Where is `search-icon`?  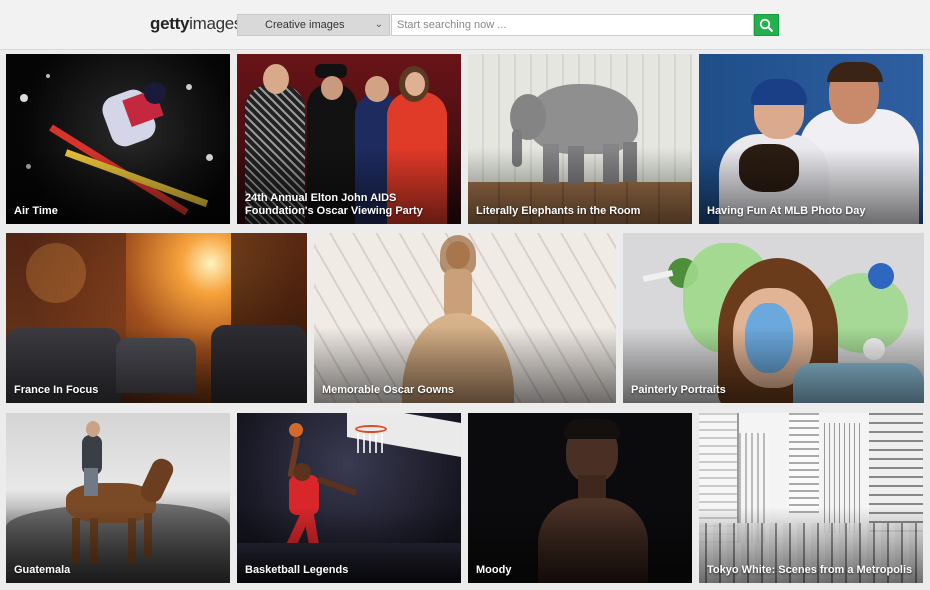
search-icon is located at coordinates (766, 25).